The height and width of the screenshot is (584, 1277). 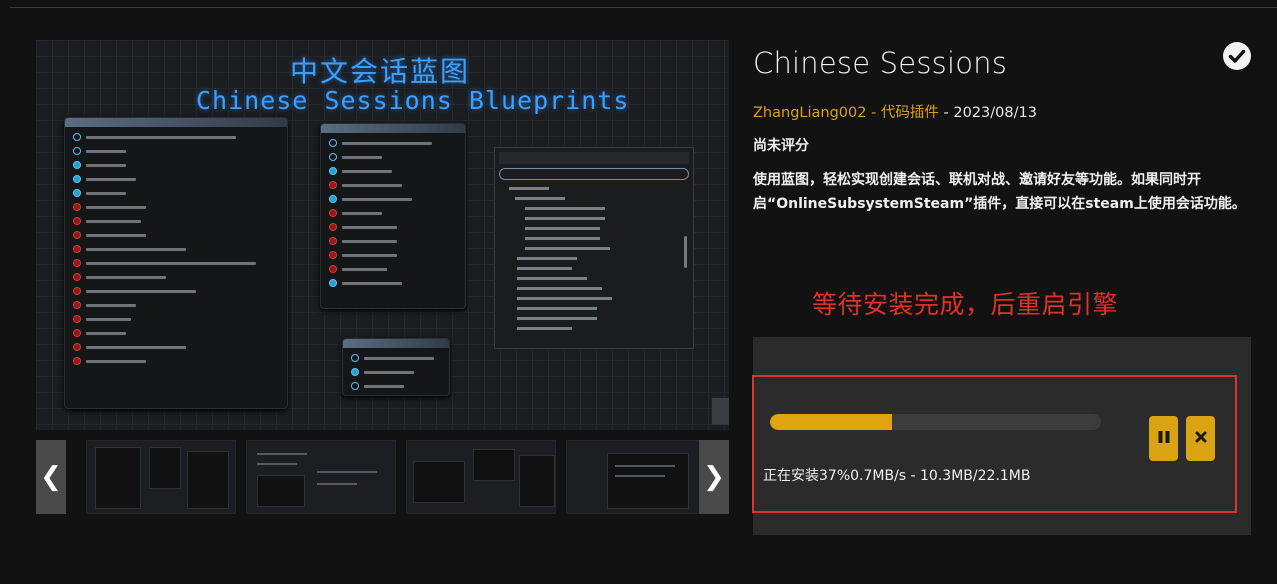 I want to click on pause-button, so click(x=1163, y=438).